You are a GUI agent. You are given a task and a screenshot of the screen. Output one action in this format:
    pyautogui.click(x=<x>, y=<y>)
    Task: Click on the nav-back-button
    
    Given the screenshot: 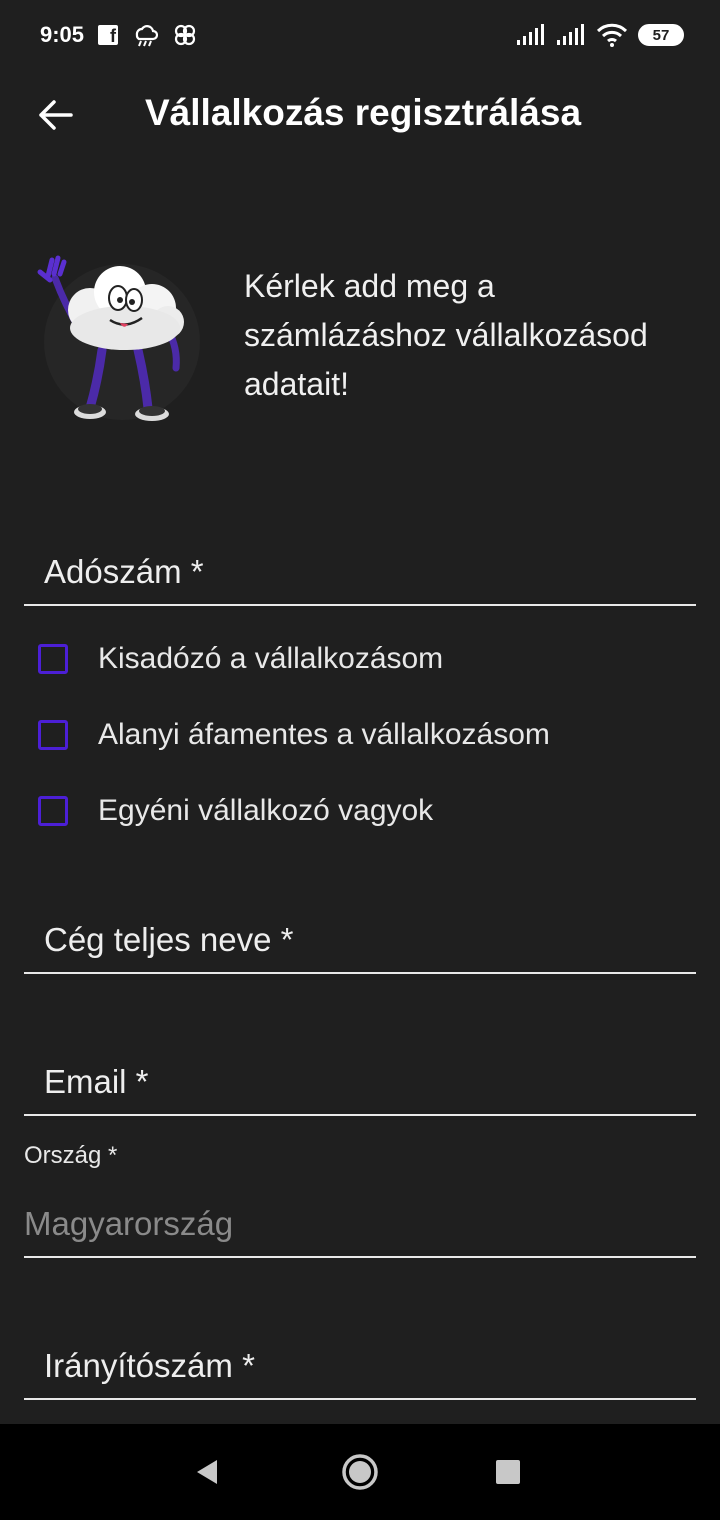 What is the action you would take?
    pyautogui.click(x=208, y=1472)
    